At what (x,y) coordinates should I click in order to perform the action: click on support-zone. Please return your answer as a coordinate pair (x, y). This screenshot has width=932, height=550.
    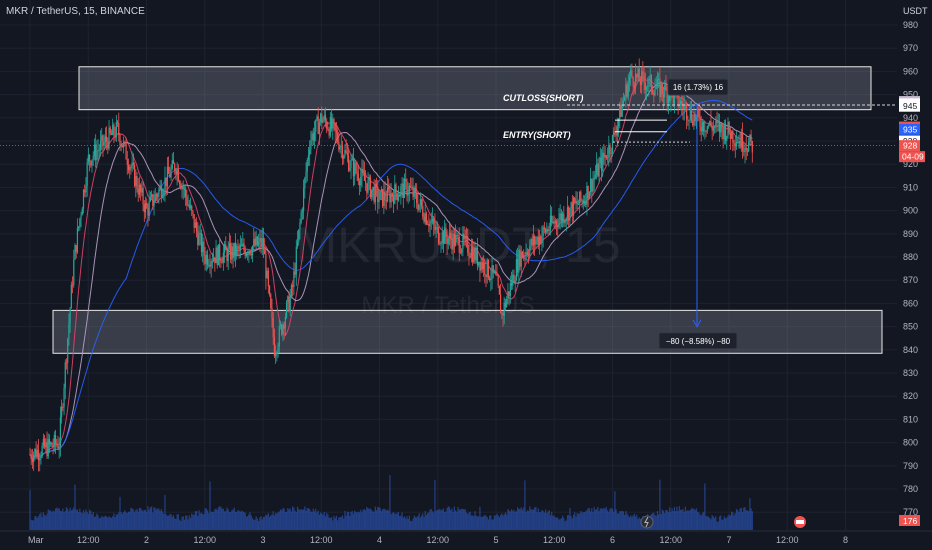
    Looking at the image, I should click on (467, 331).